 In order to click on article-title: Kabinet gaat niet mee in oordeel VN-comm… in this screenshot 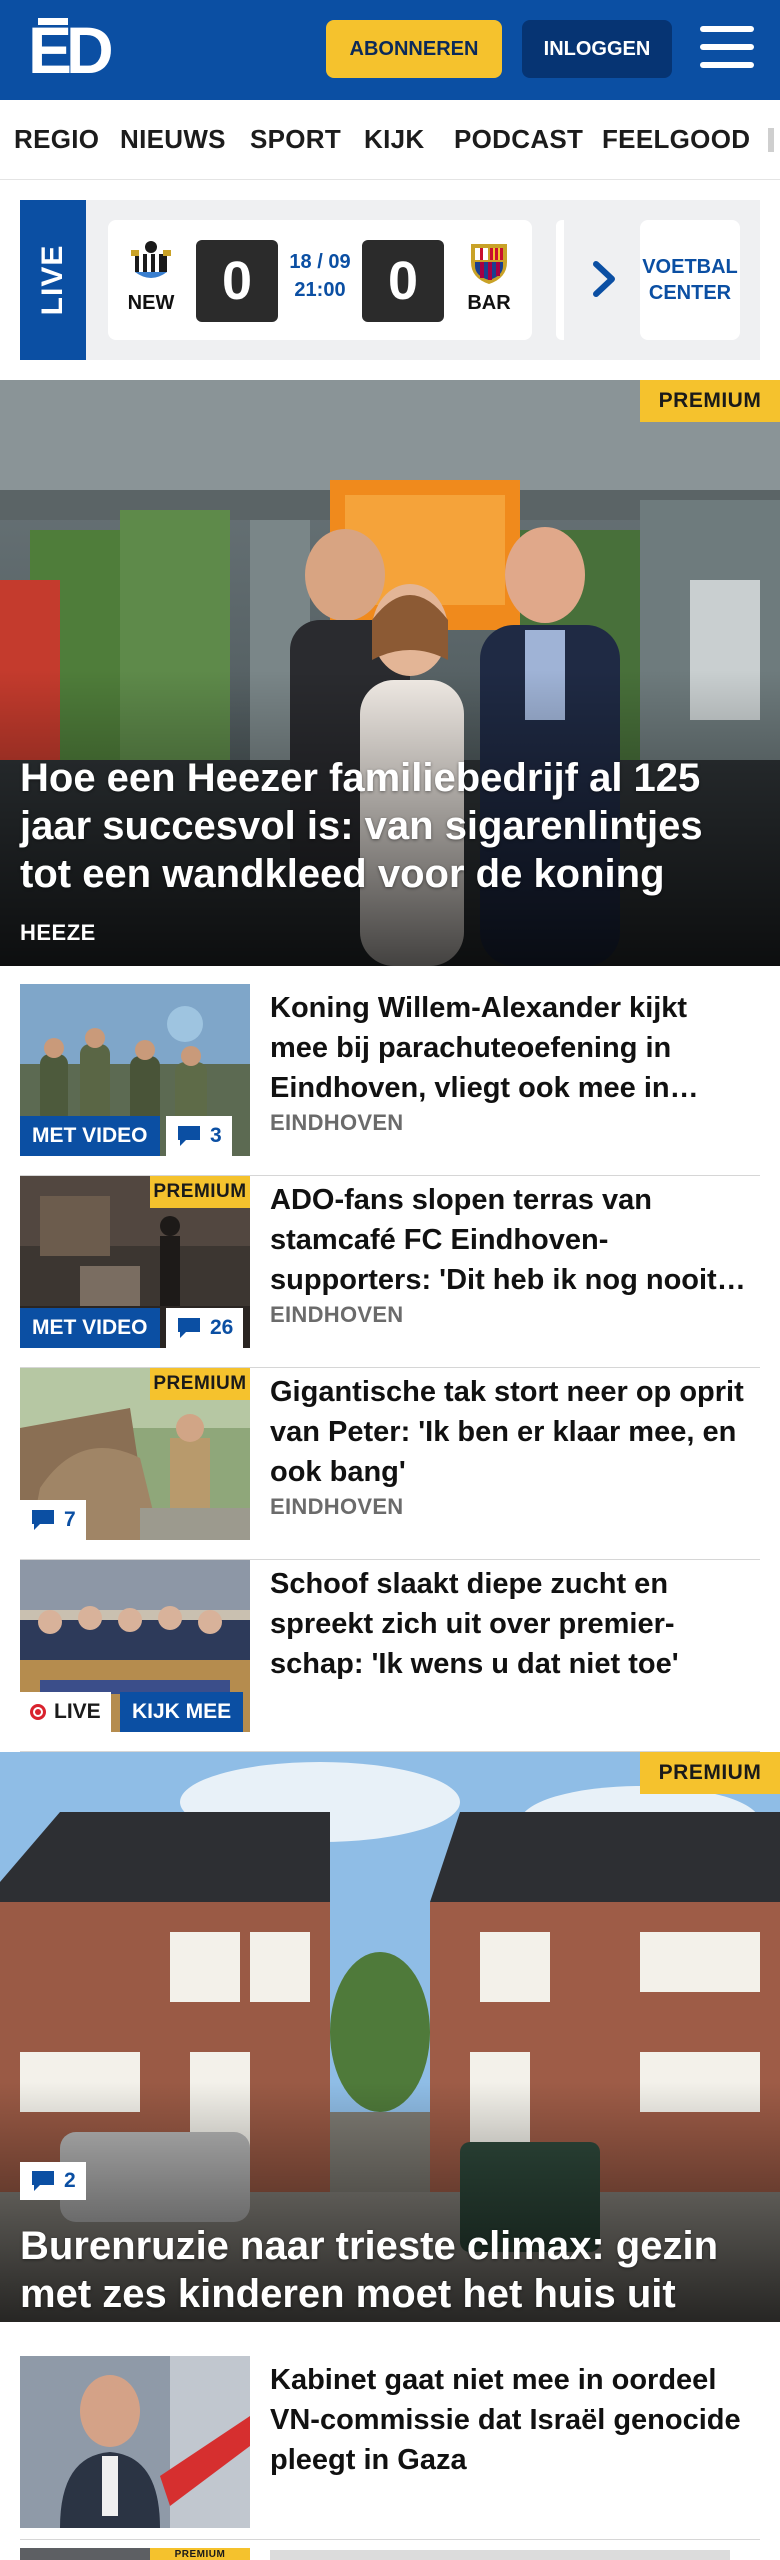, I will do `click(510, 2420)`.